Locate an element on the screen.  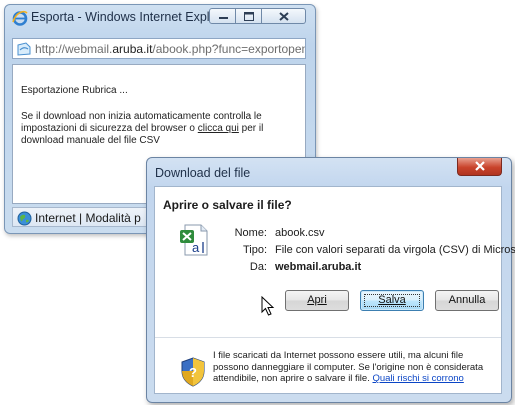
dialog-divider is located at coordinates (328, 337).